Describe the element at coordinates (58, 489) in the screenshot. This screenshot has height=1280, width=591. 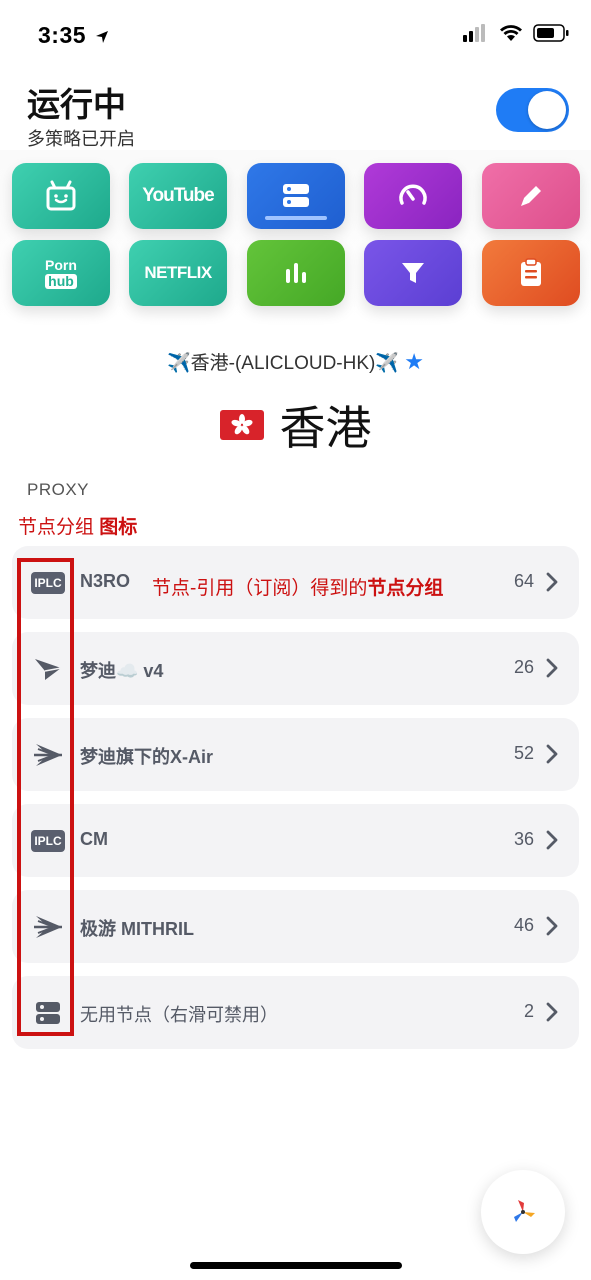
I see `section-label-proxy: PROXY` at that location.